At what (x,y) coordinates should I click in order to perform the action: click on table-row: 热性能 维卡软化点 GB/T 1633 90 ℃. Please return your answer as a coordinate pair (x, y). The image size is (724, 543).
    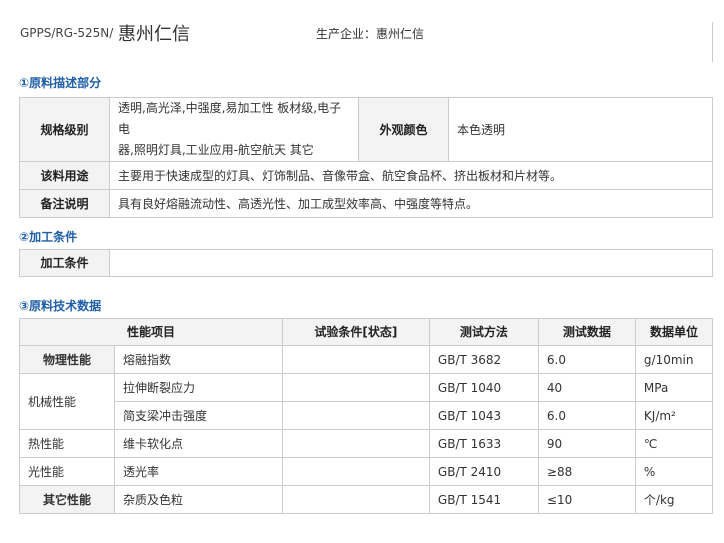
    Looking at the image, I should click on (366, 443).